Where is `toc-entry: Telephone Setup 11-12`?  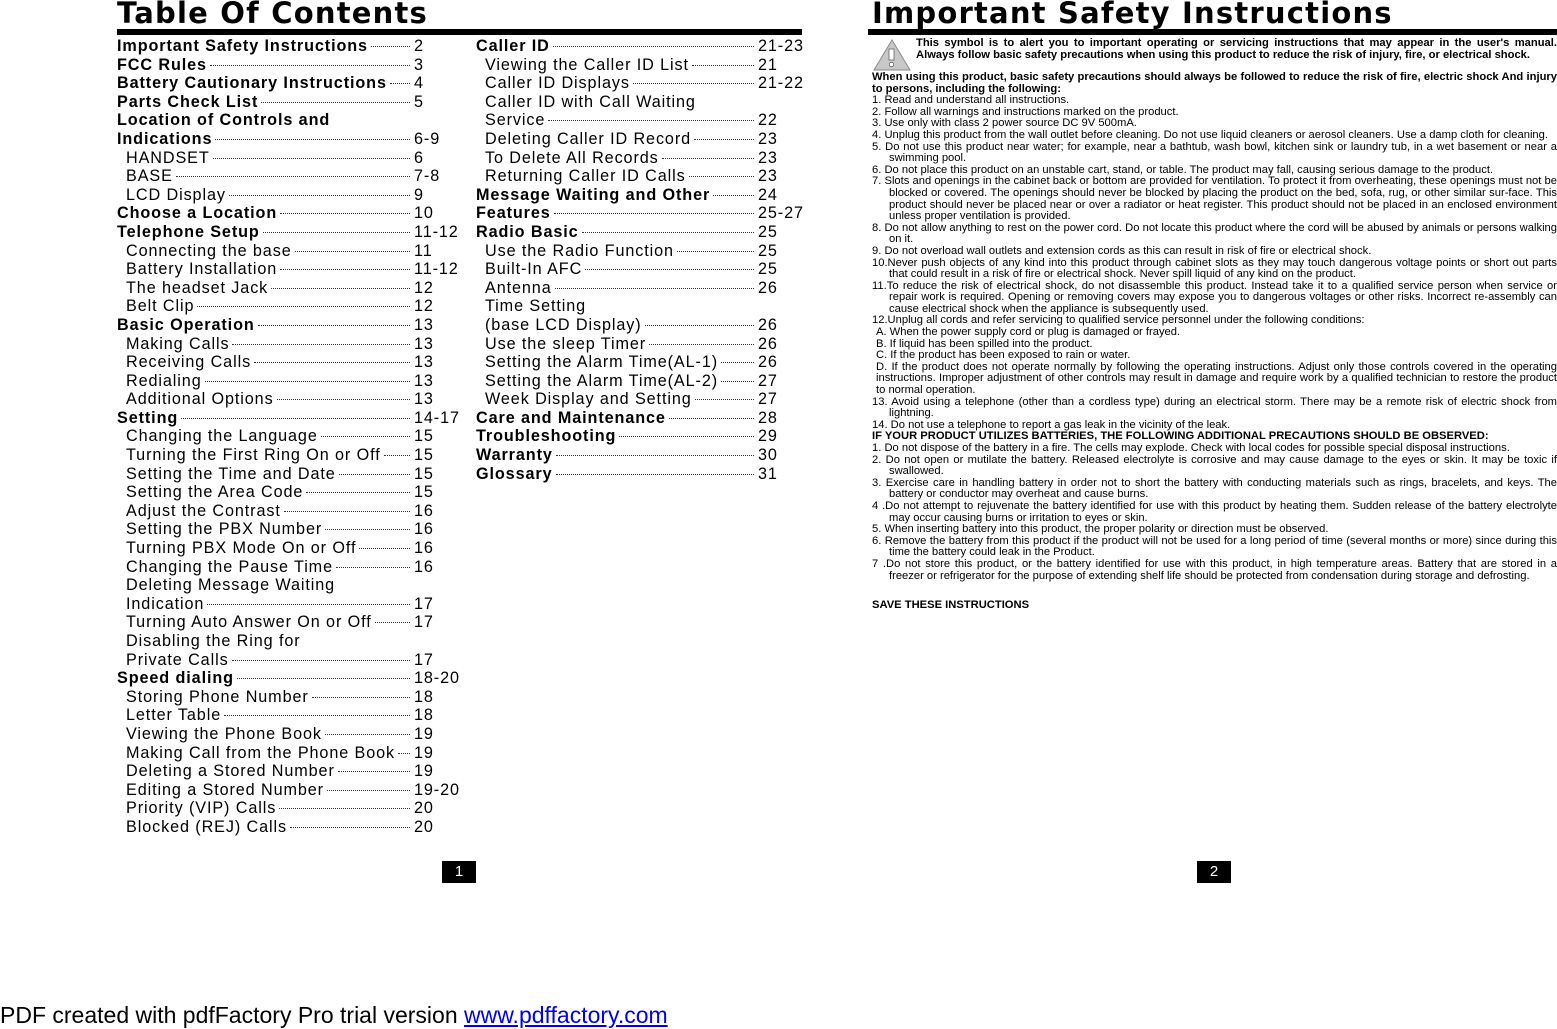
toc-entry: Telephone Setup 11-12 is located at coordinates (289, 232).